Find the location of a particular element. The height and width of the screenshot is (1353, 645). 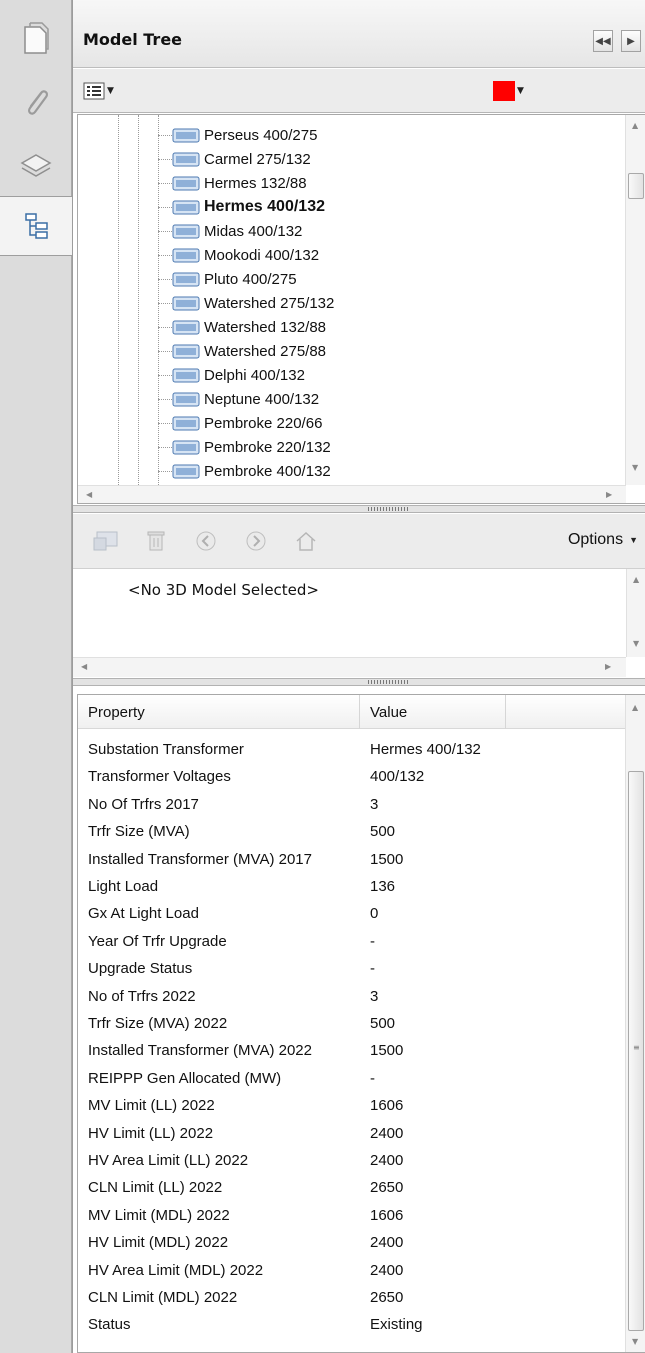

tree-node: Watershed 275/88 is located at coordinates (242, 351).